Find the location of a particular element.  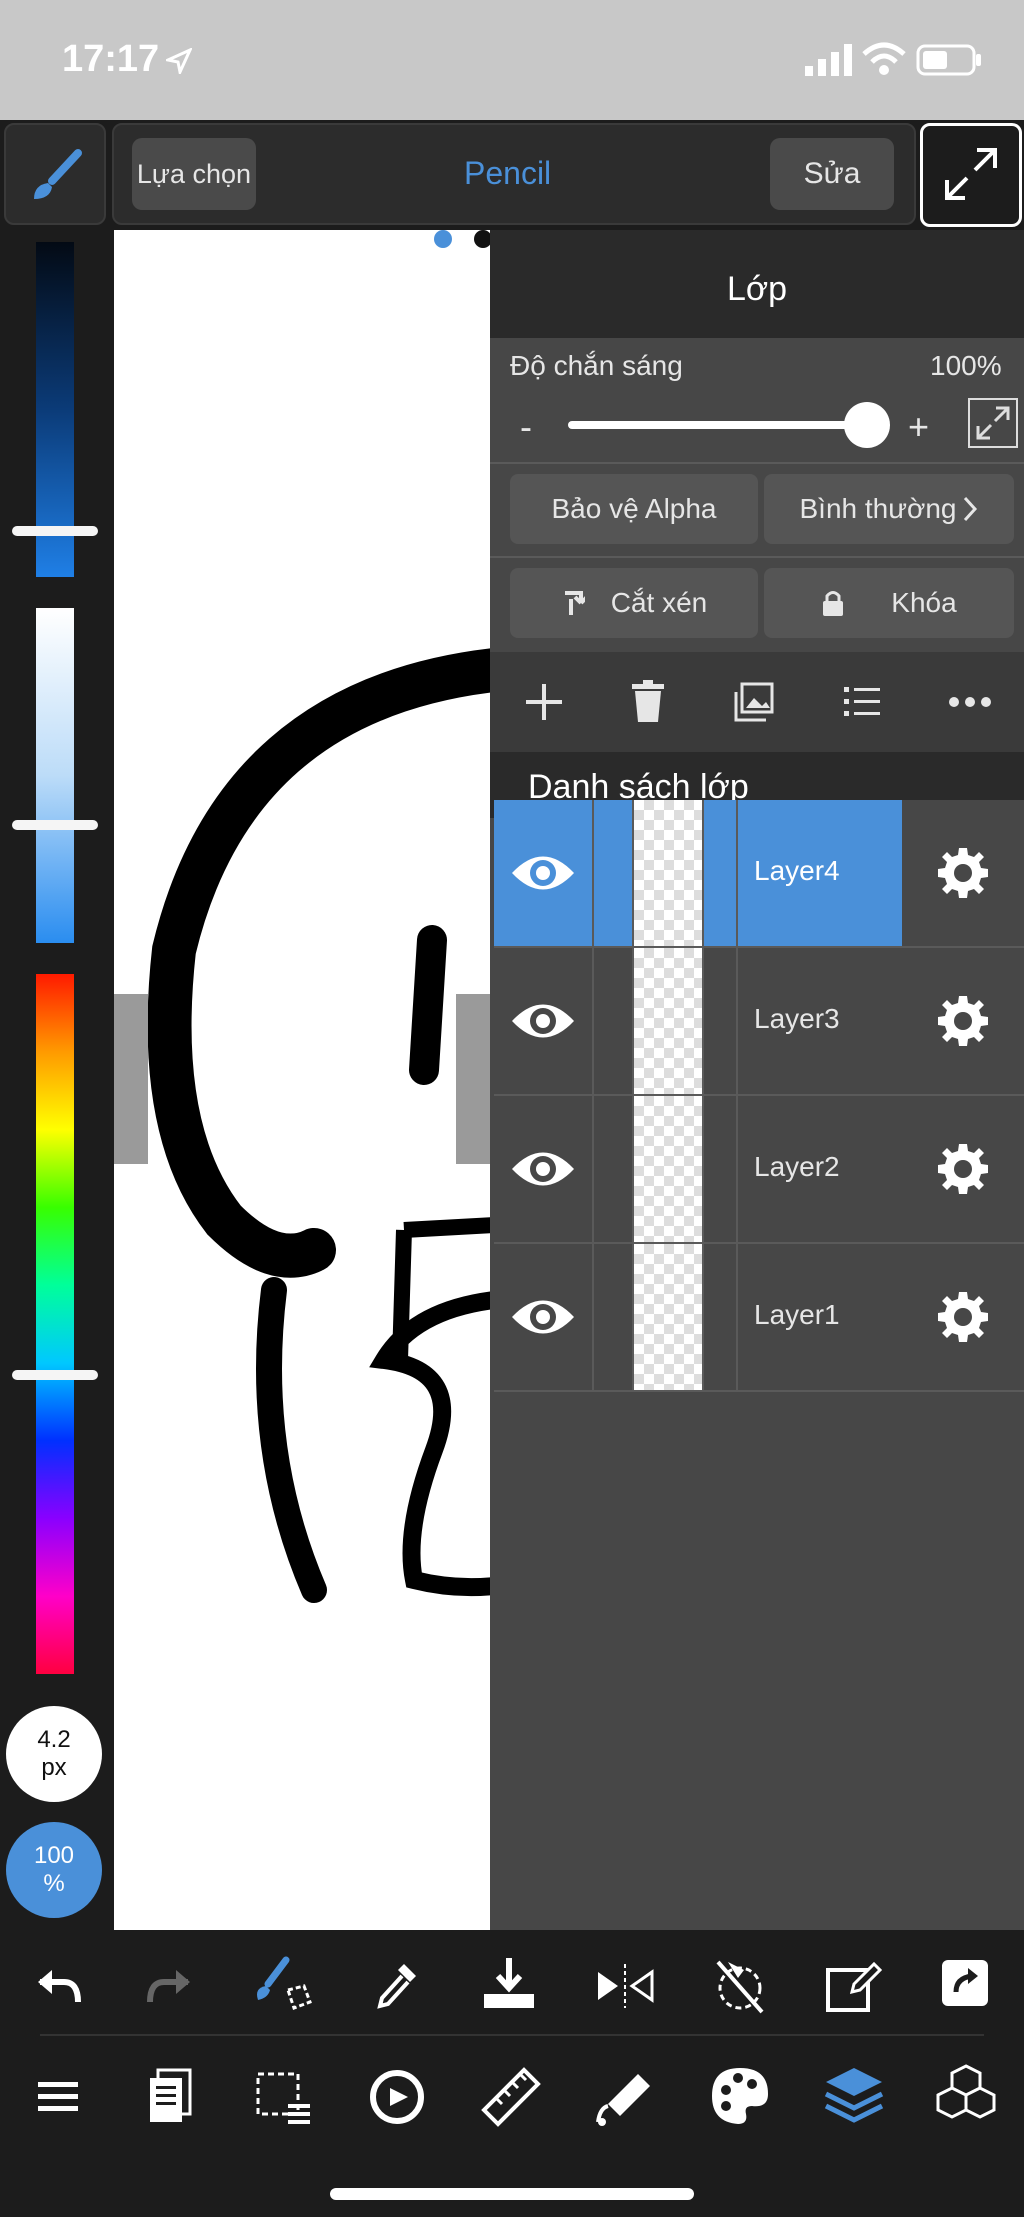

edit-layer-icon is located at coordinates (853, 1986).